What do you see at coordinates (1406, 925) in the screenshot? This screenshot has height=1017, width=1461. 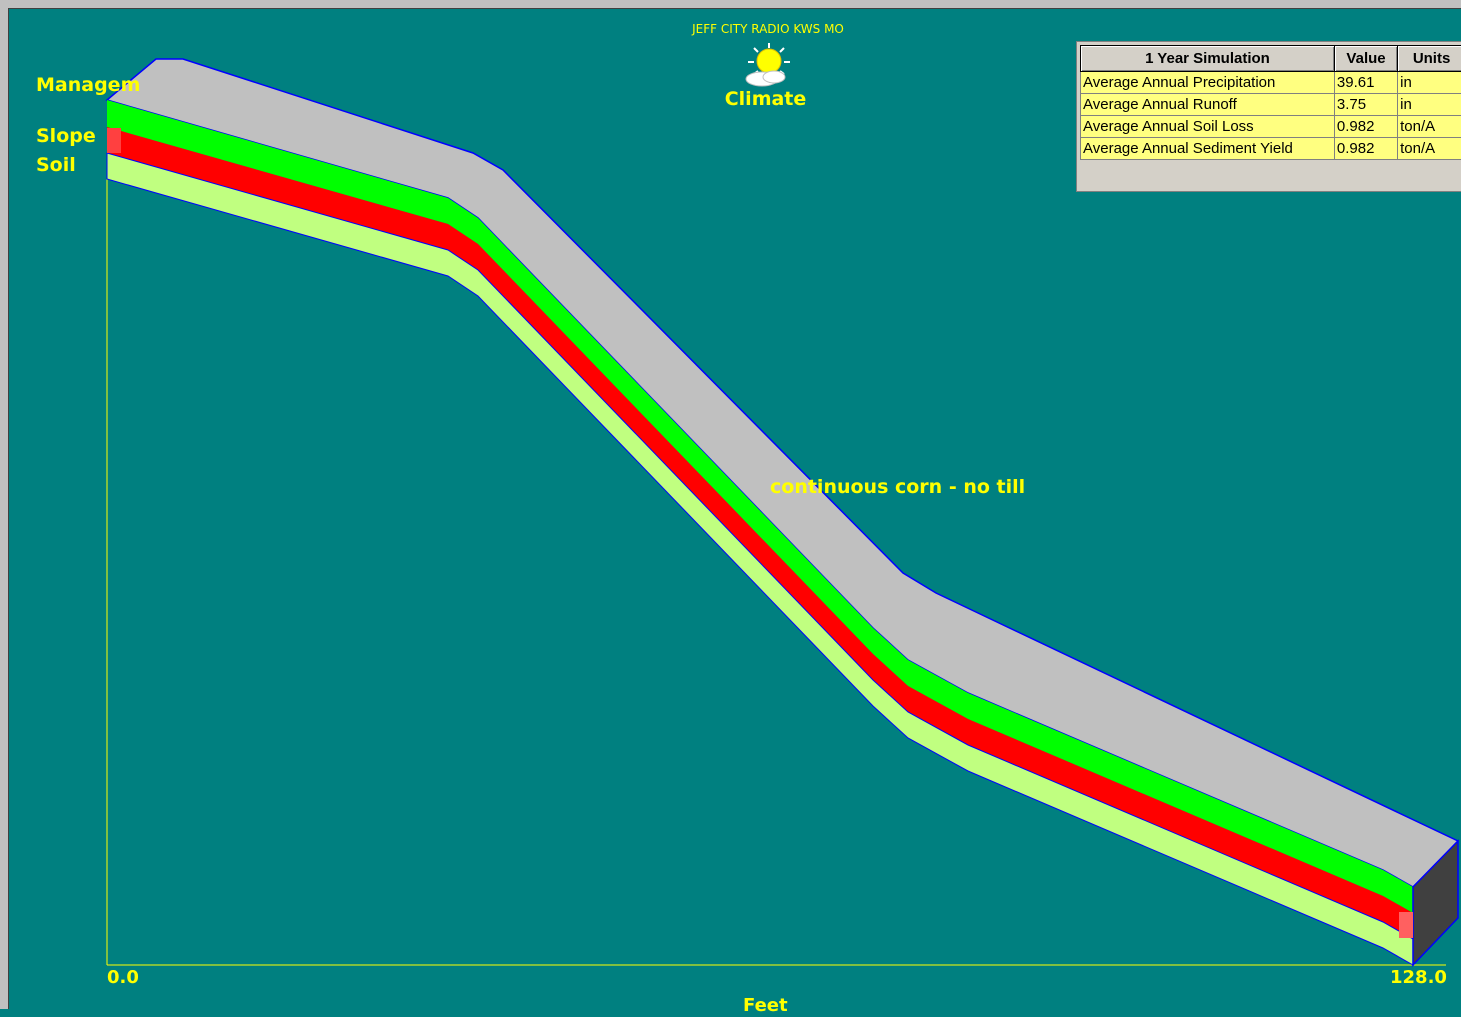 I see `right-slope-marker` at bounding box center [1406, 925].